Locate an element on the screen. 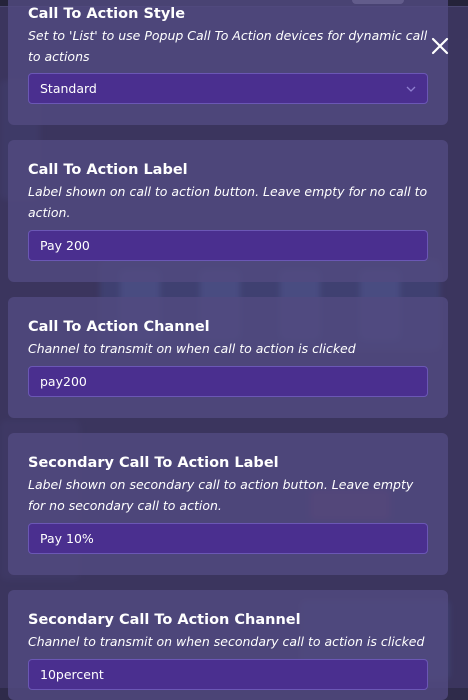 This screenshot has width=468, height=700. call-to-action-channel-input: pay200 is located at coordinates (228, 381).